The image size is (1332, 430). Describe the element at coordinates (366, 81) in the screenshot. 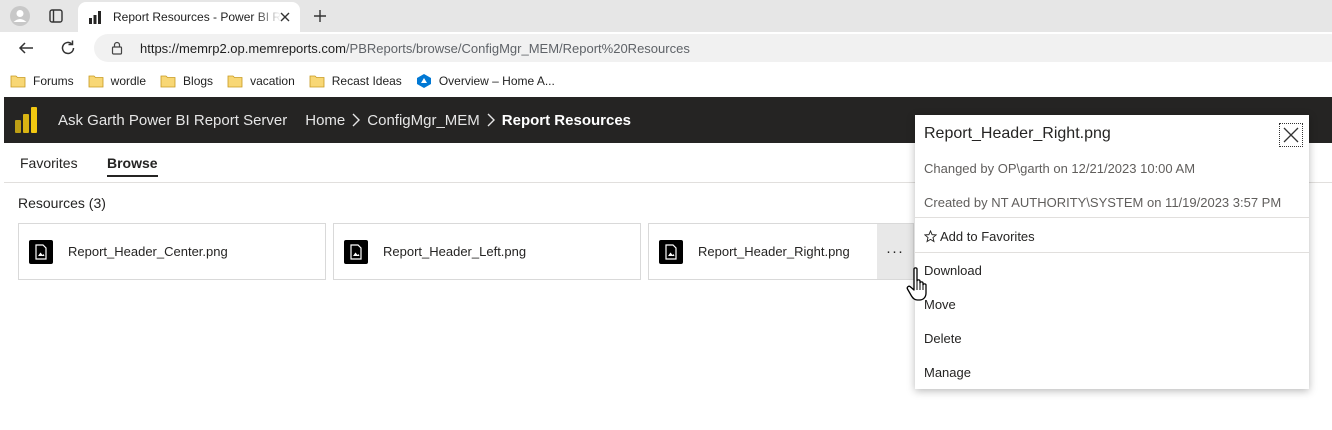

I see `bookmark-label: Recast Ideas` at that location.